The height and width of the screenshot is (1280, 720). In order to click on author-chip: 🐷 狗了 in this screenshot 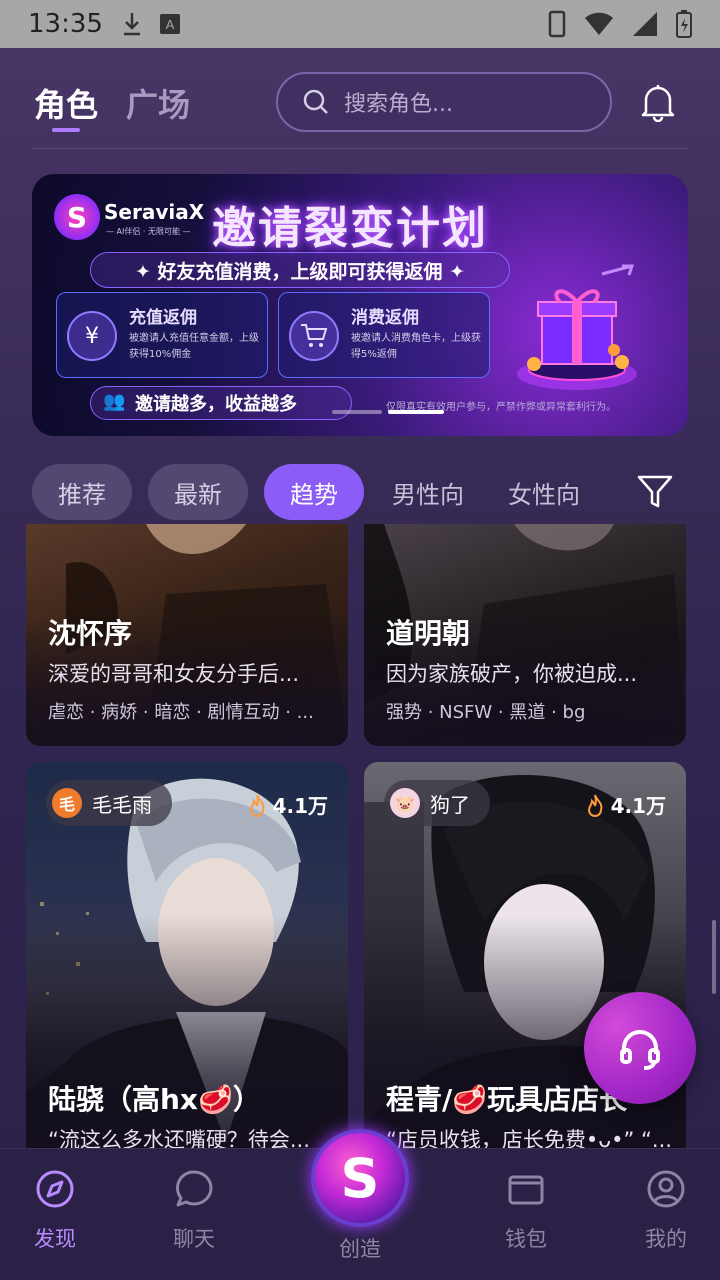, I will do `click(437, 803)`.